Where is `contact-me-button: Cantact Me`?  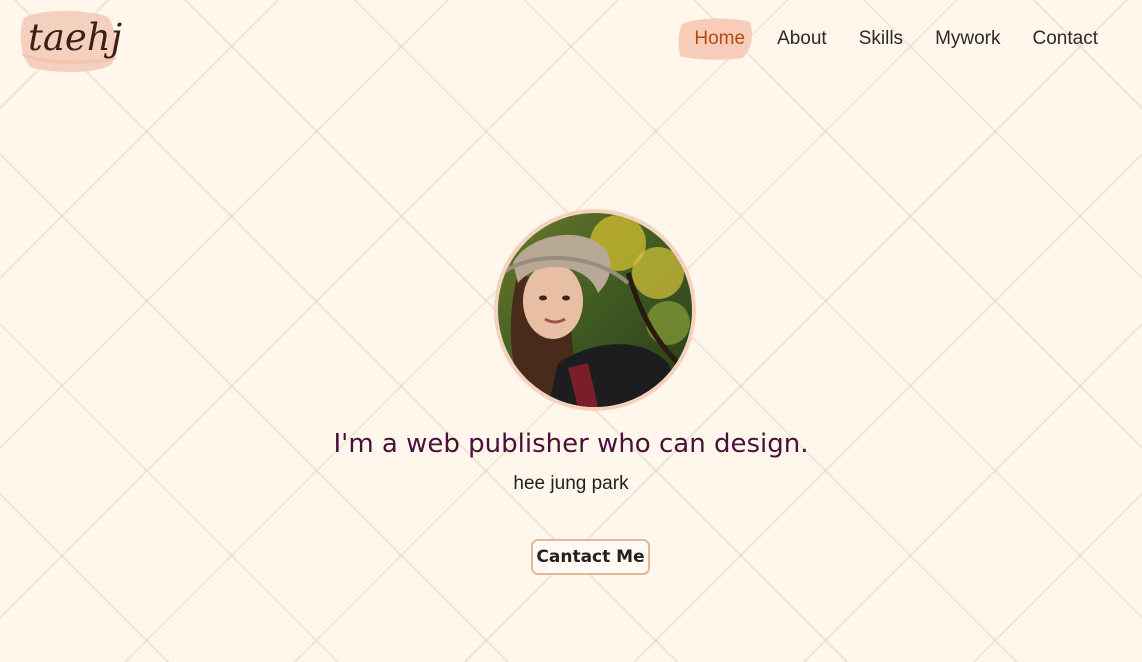
contact-me-button: Cantact Me is located at coordinates (590, 557).